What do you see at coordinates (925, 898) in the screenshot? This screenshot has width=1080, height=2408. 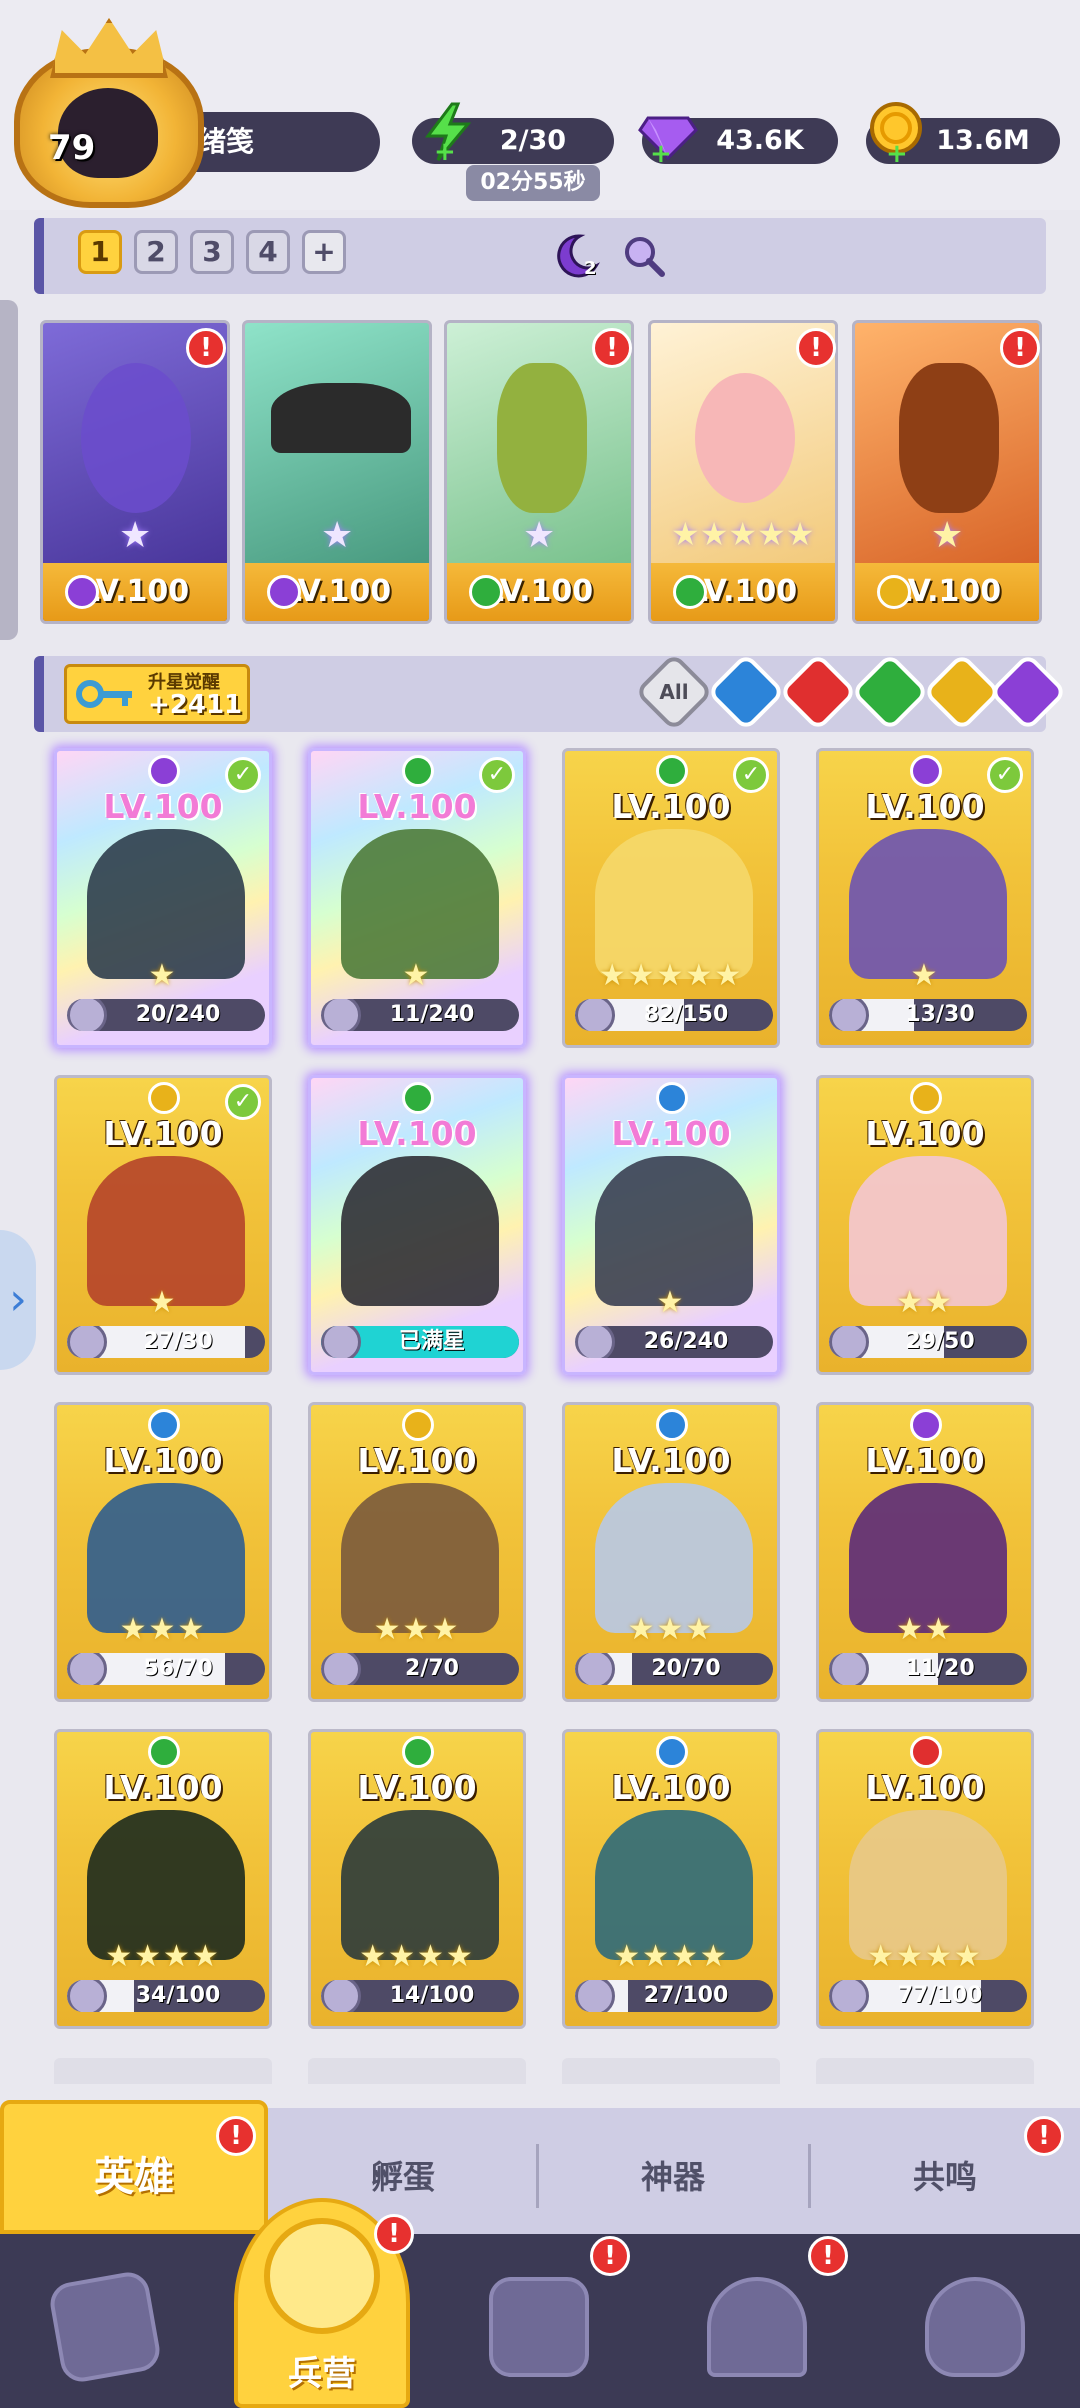 I see `hero-card: LV.100 ★ ✓ 13/30` at bounding box center [925, 898].